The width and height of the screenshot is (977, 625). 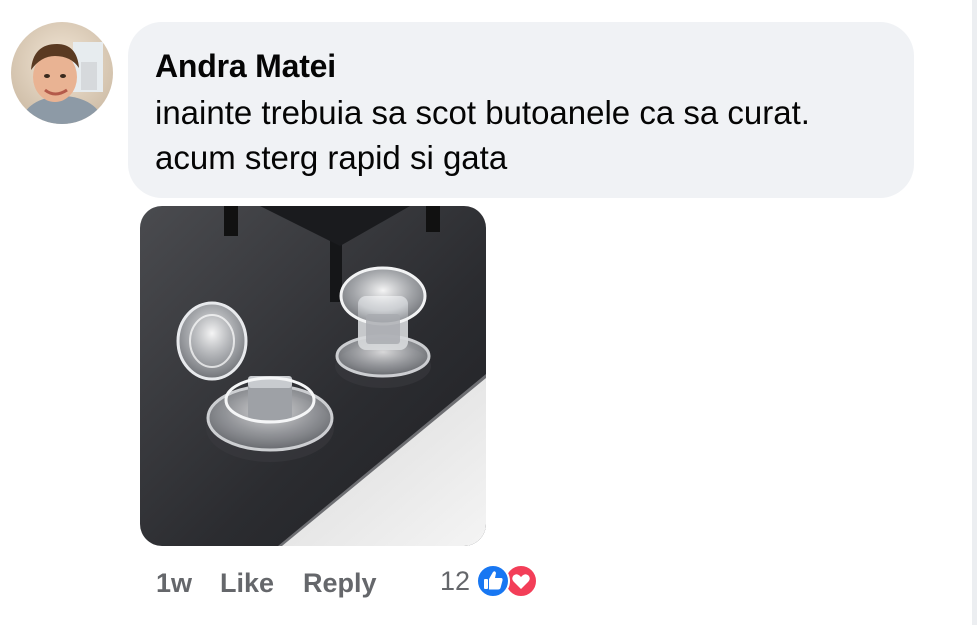 I want to click on comment-timestamp: 1w, so click(x=174, y=583).